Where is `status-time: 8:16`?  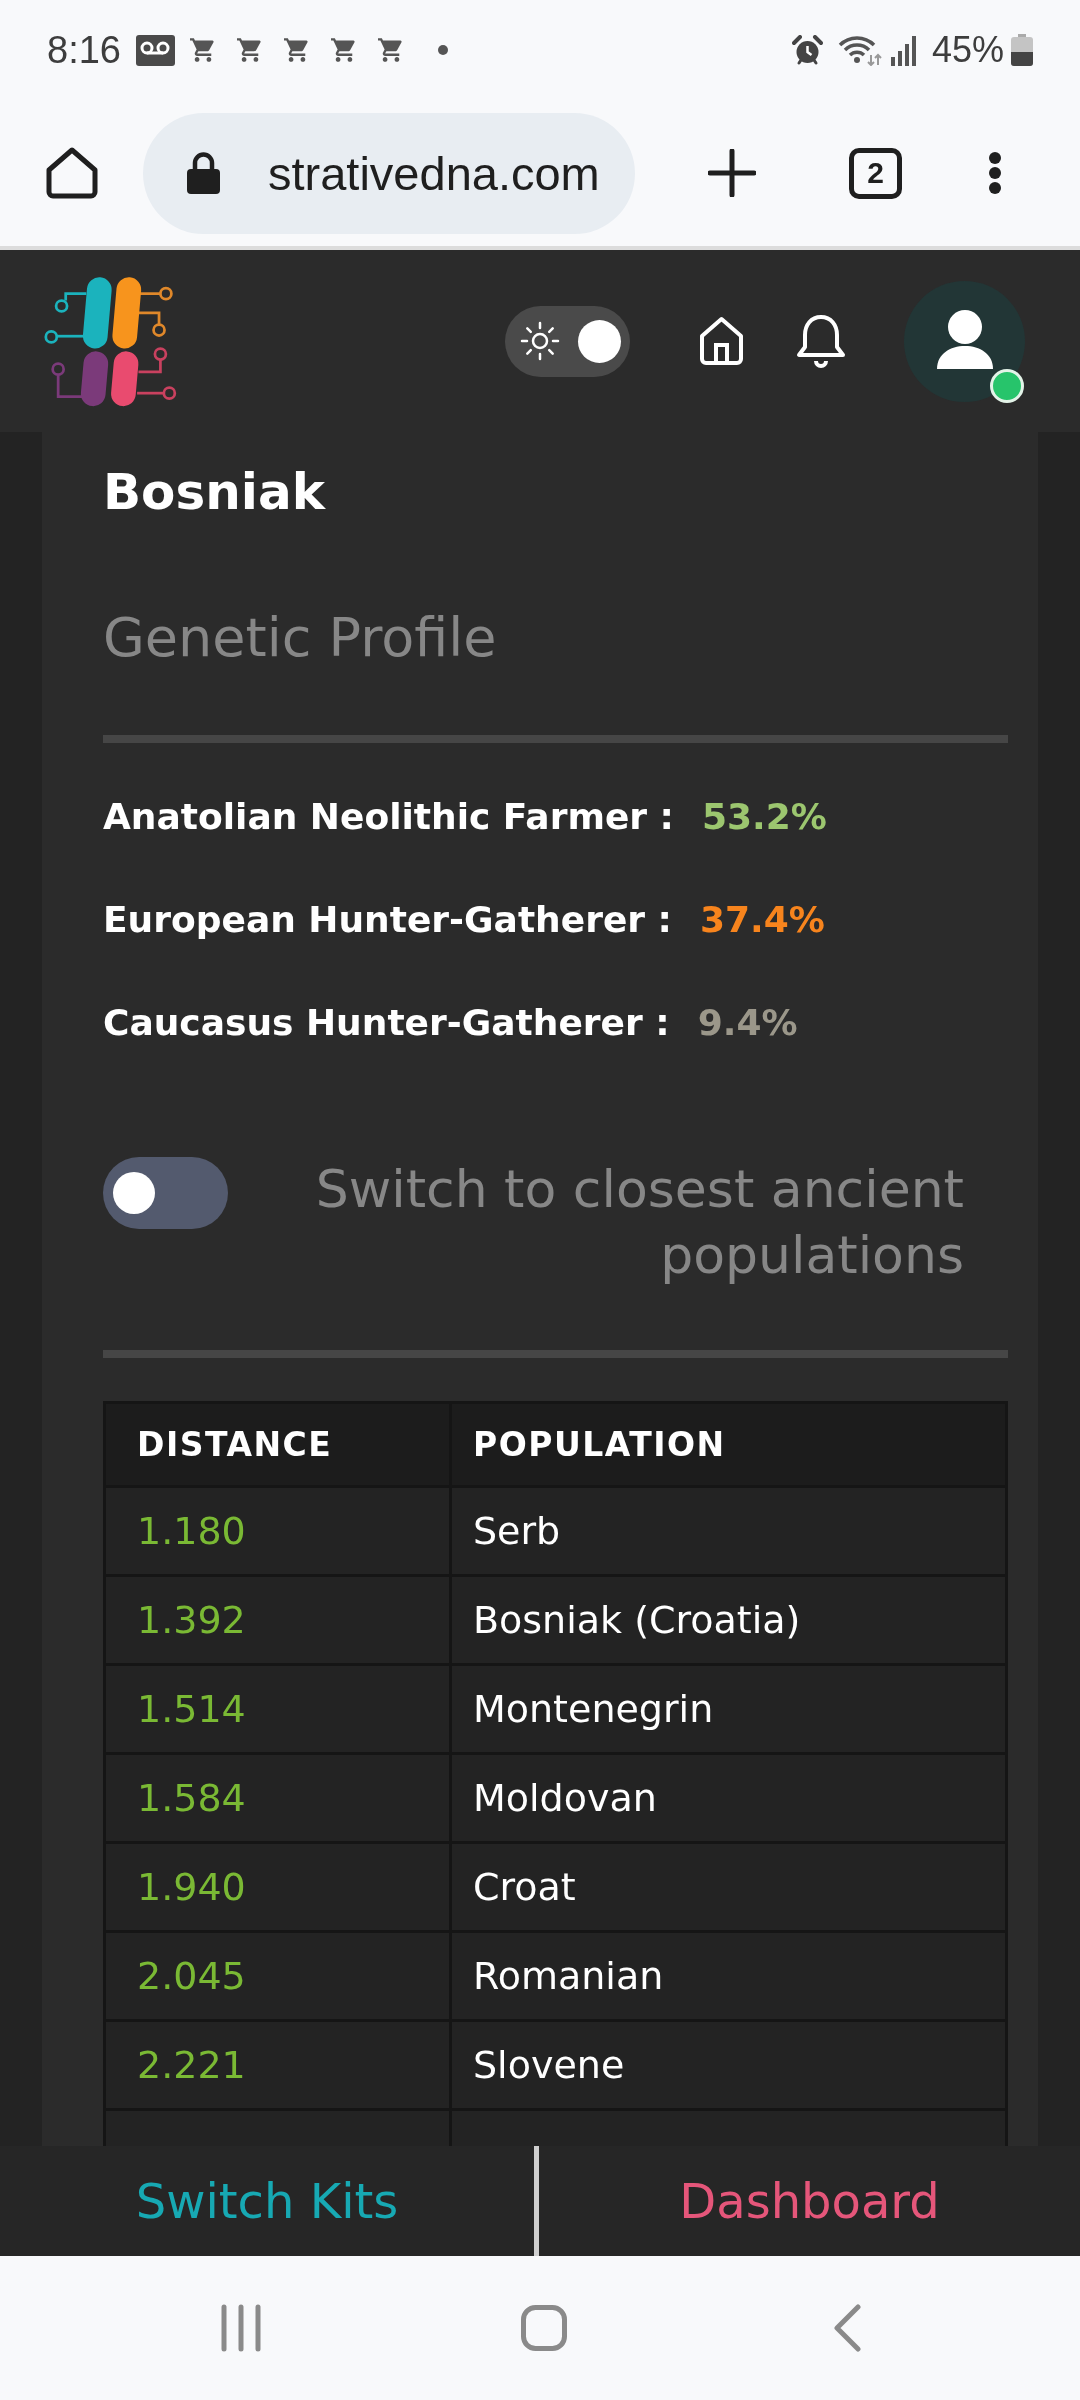 status-time: 8:16 is located at coordinates (84, 50).